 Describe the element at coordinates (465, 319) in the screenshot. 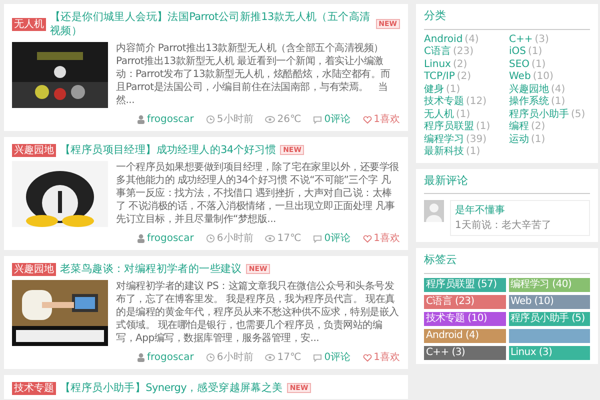

I see `tag-chip: 技术专题 (10)` at that location.